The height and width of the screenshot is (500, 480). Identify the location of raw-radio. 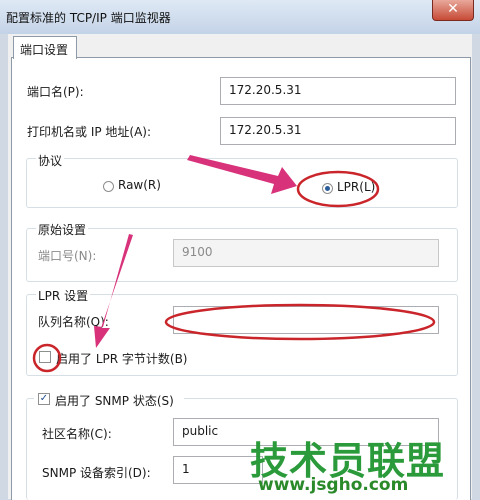
(108, 186).